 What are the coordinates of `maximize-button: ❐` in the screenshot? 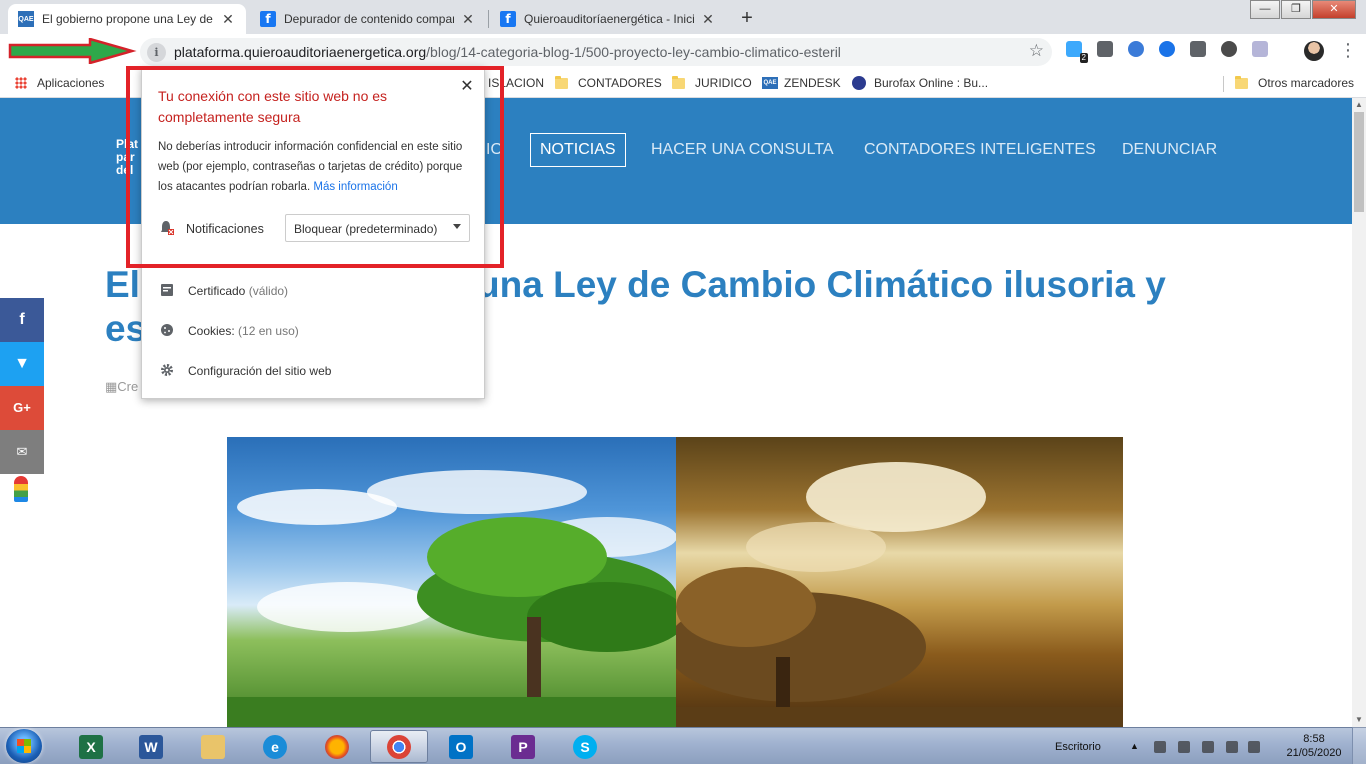 It's located at (1296, 9).